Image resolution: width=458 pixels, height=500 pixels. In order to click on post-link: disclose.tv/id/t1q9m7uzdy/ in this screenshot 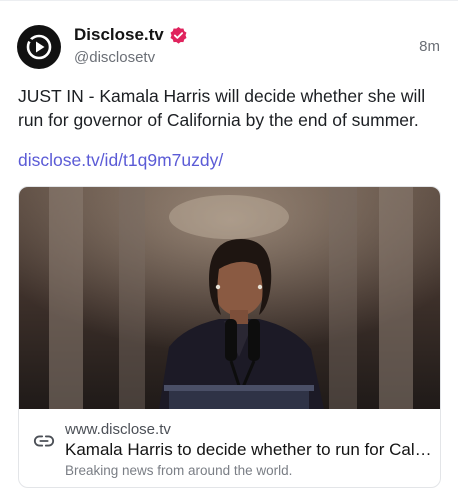, I will do `click(120, 160)`.